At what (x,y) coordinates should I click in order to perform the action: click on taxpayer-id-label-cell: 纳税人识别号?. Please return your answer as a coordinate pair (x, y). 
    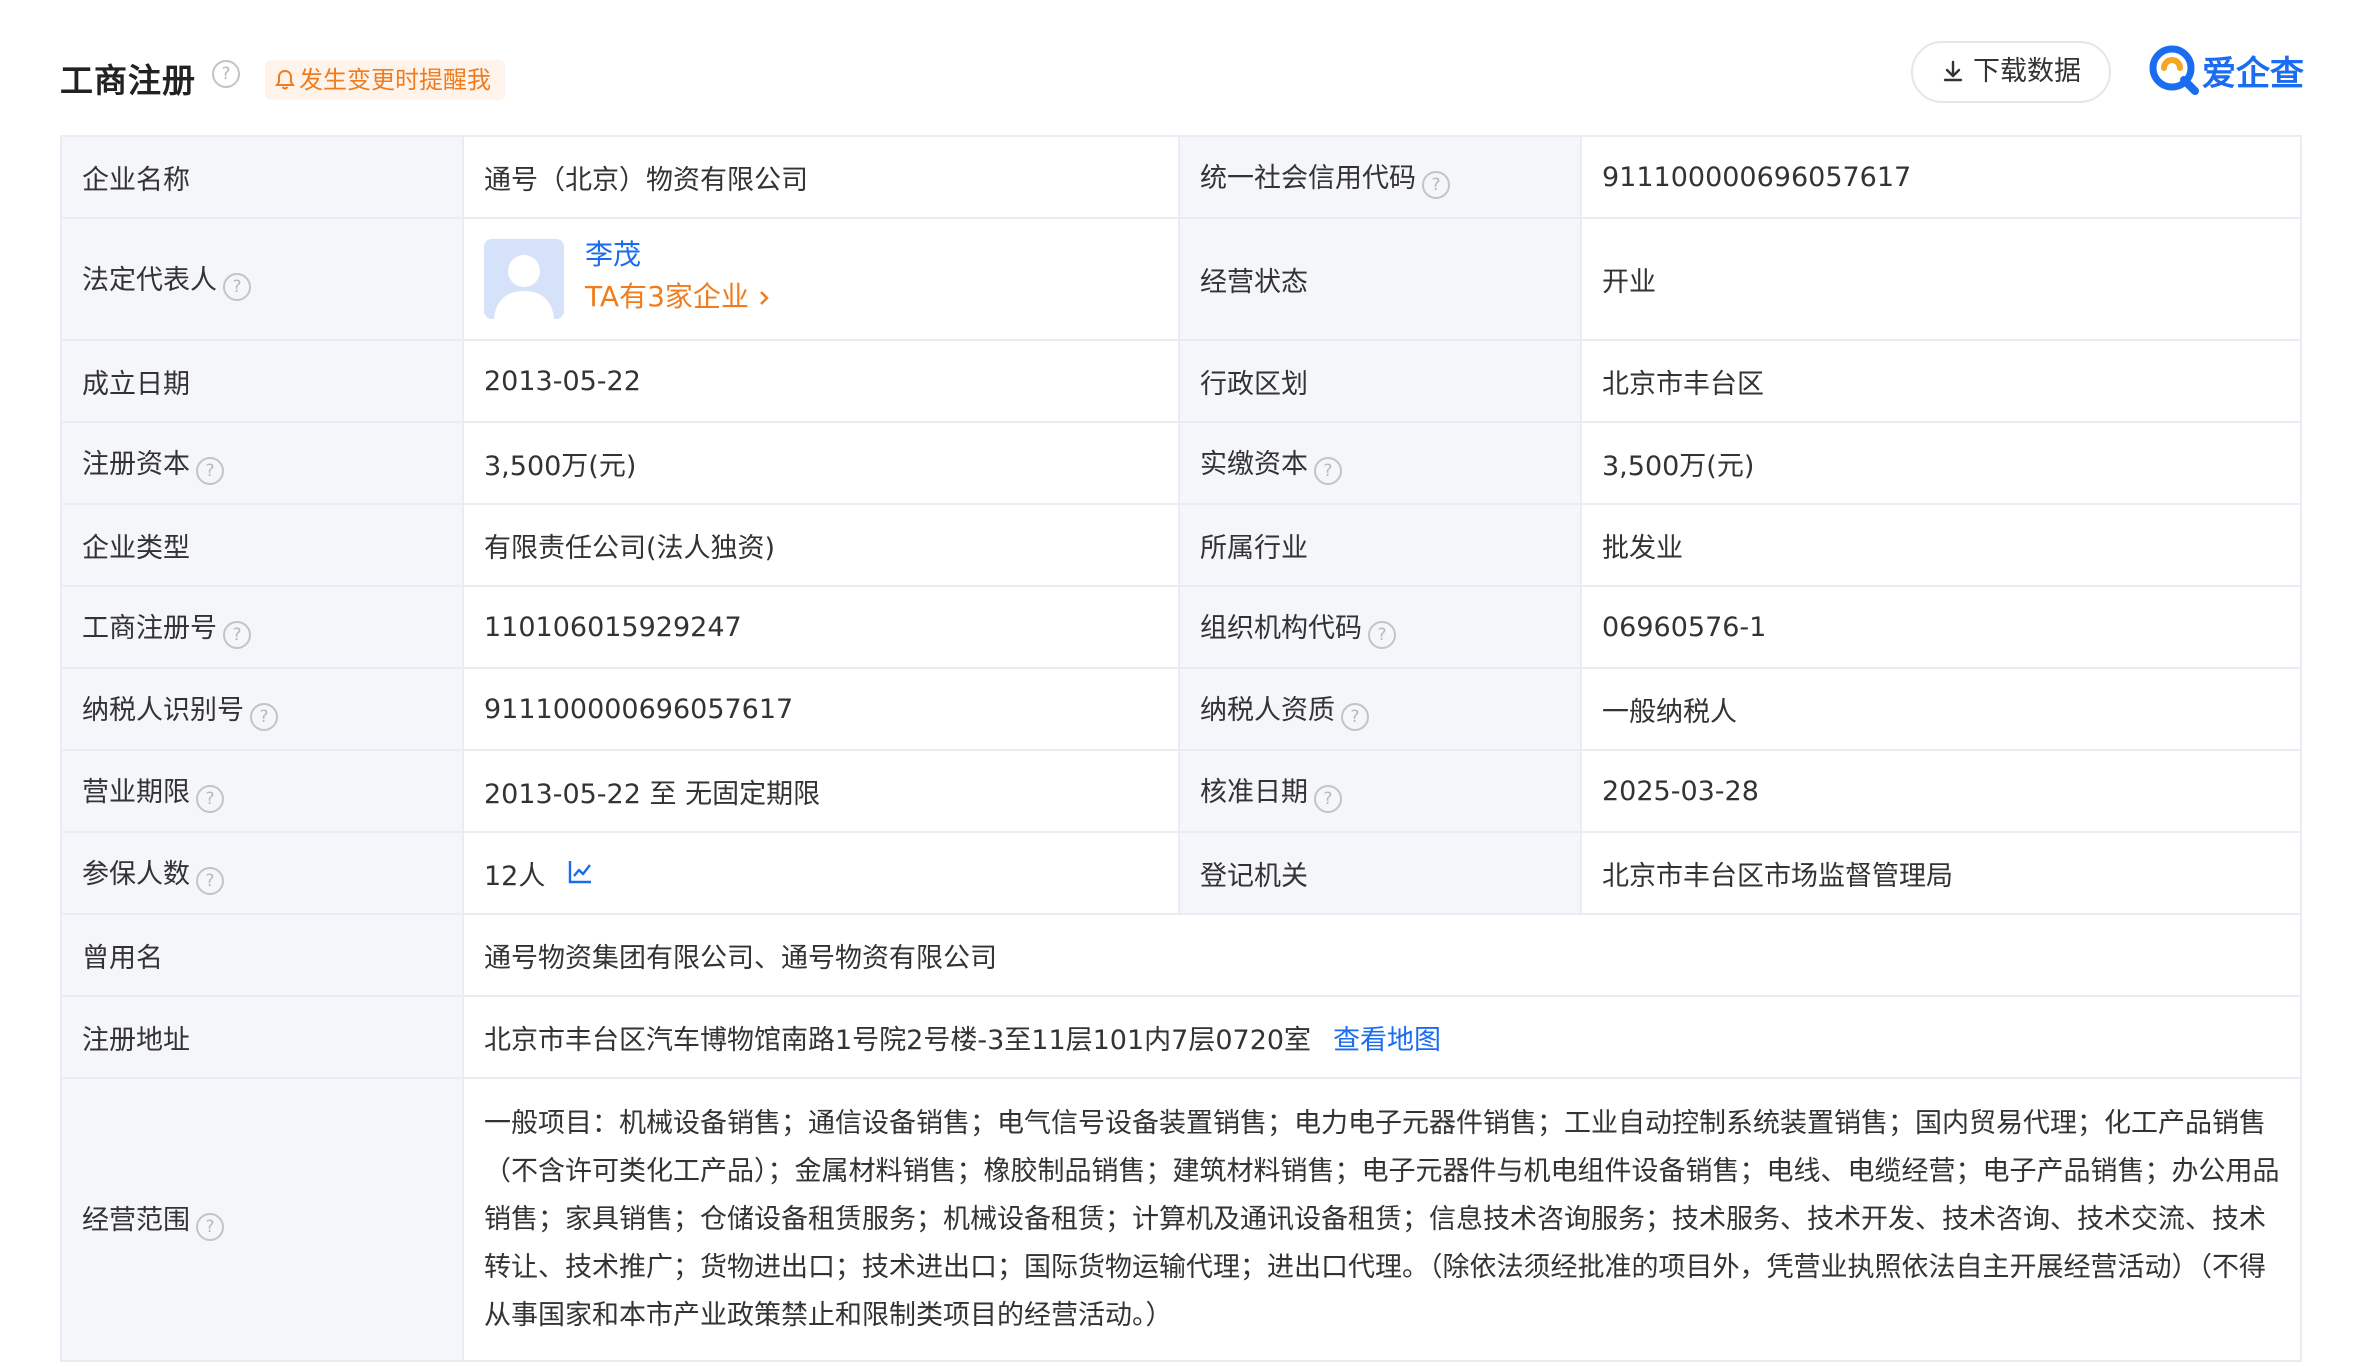
    Looking at the image, I should click on (262, 709).